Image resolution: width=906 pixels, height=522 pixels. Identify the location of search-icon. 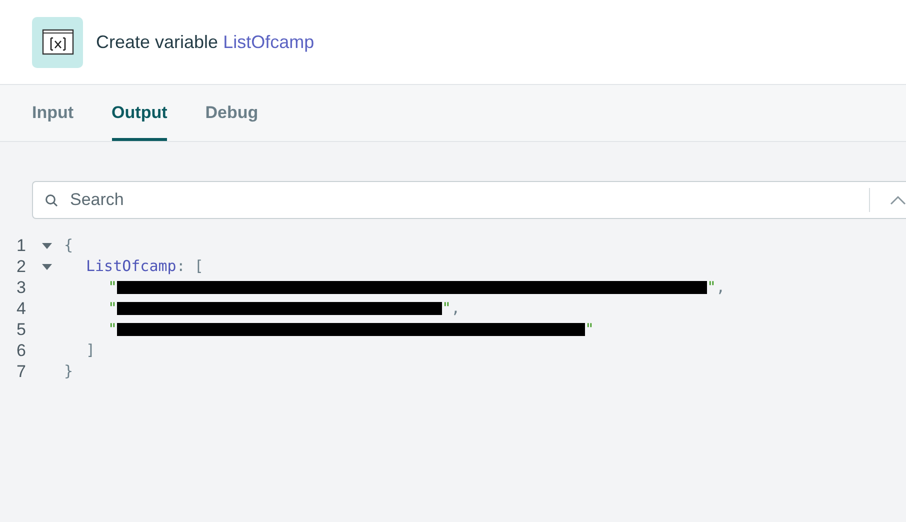
(51, 200).